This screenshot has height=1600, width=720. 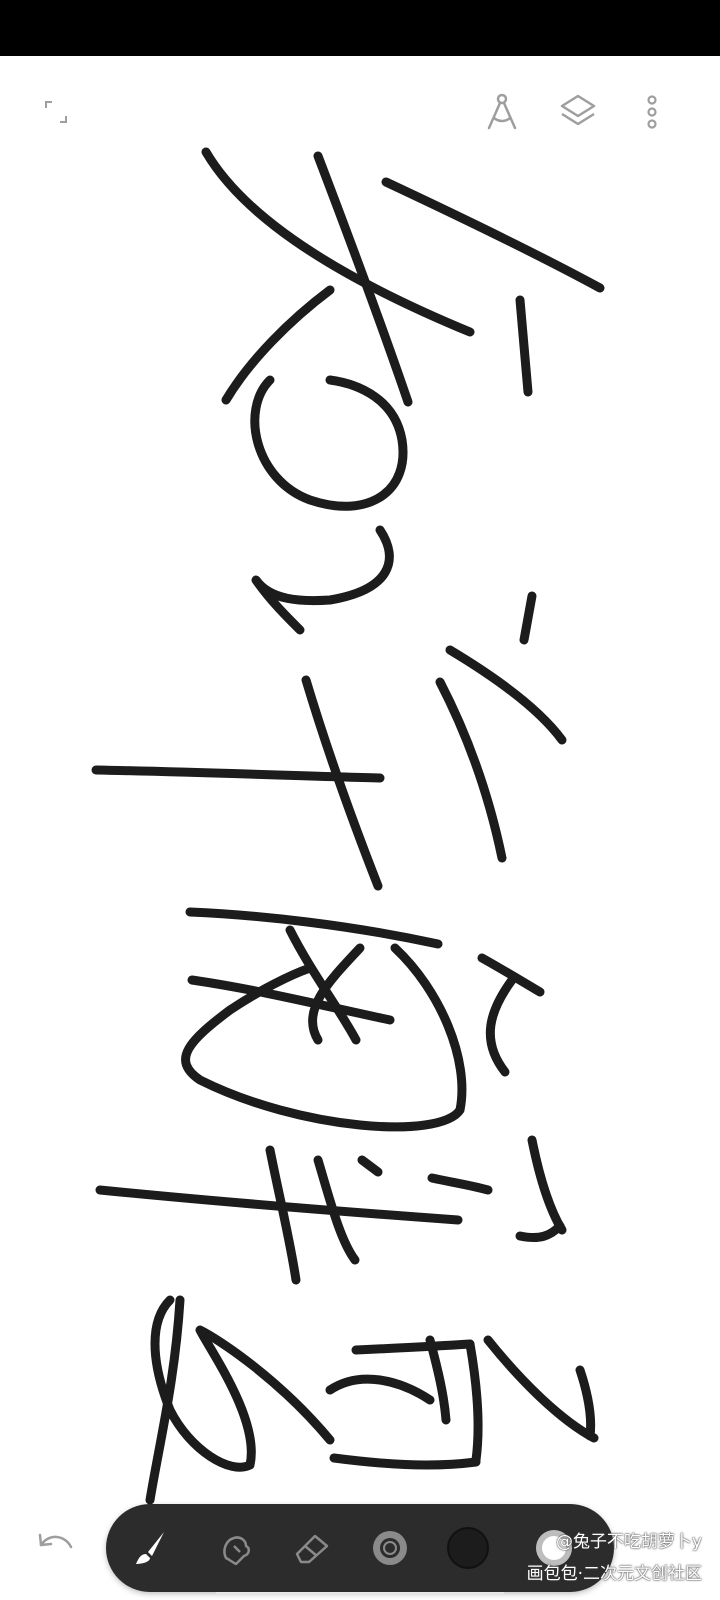 I want to click on watermark-site: 画包包·二次元文创社区, so click(x=614, y=1574).